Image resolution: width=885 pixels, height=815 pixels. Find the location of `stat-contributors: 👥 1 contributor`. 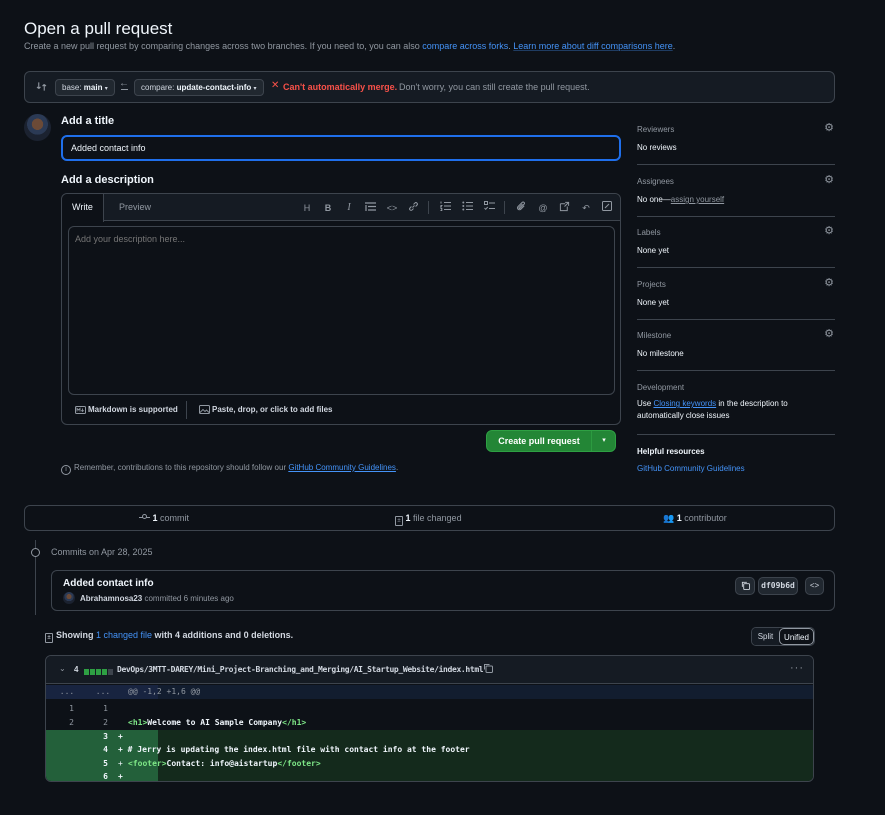

stat-contributors: 👥 1 contributor is located at coordinates (695, 518).